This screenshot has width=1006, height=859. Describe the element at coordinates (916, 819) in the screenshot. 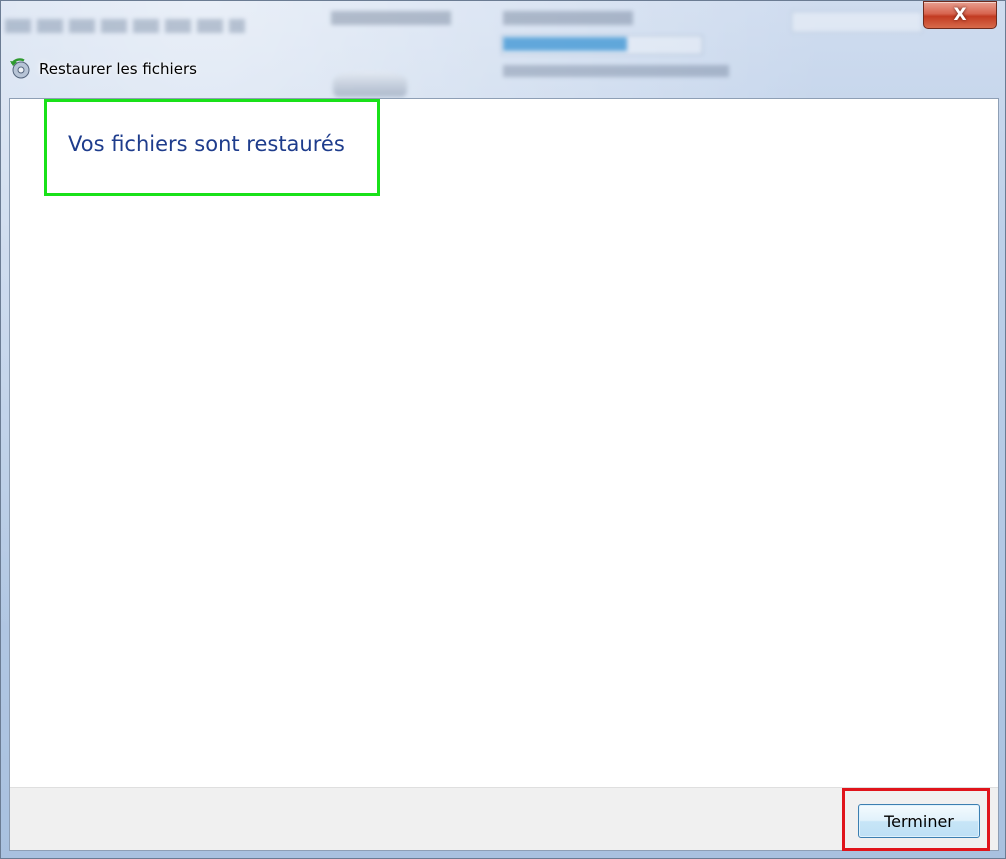

I see `highlight-box-finish` at that location.